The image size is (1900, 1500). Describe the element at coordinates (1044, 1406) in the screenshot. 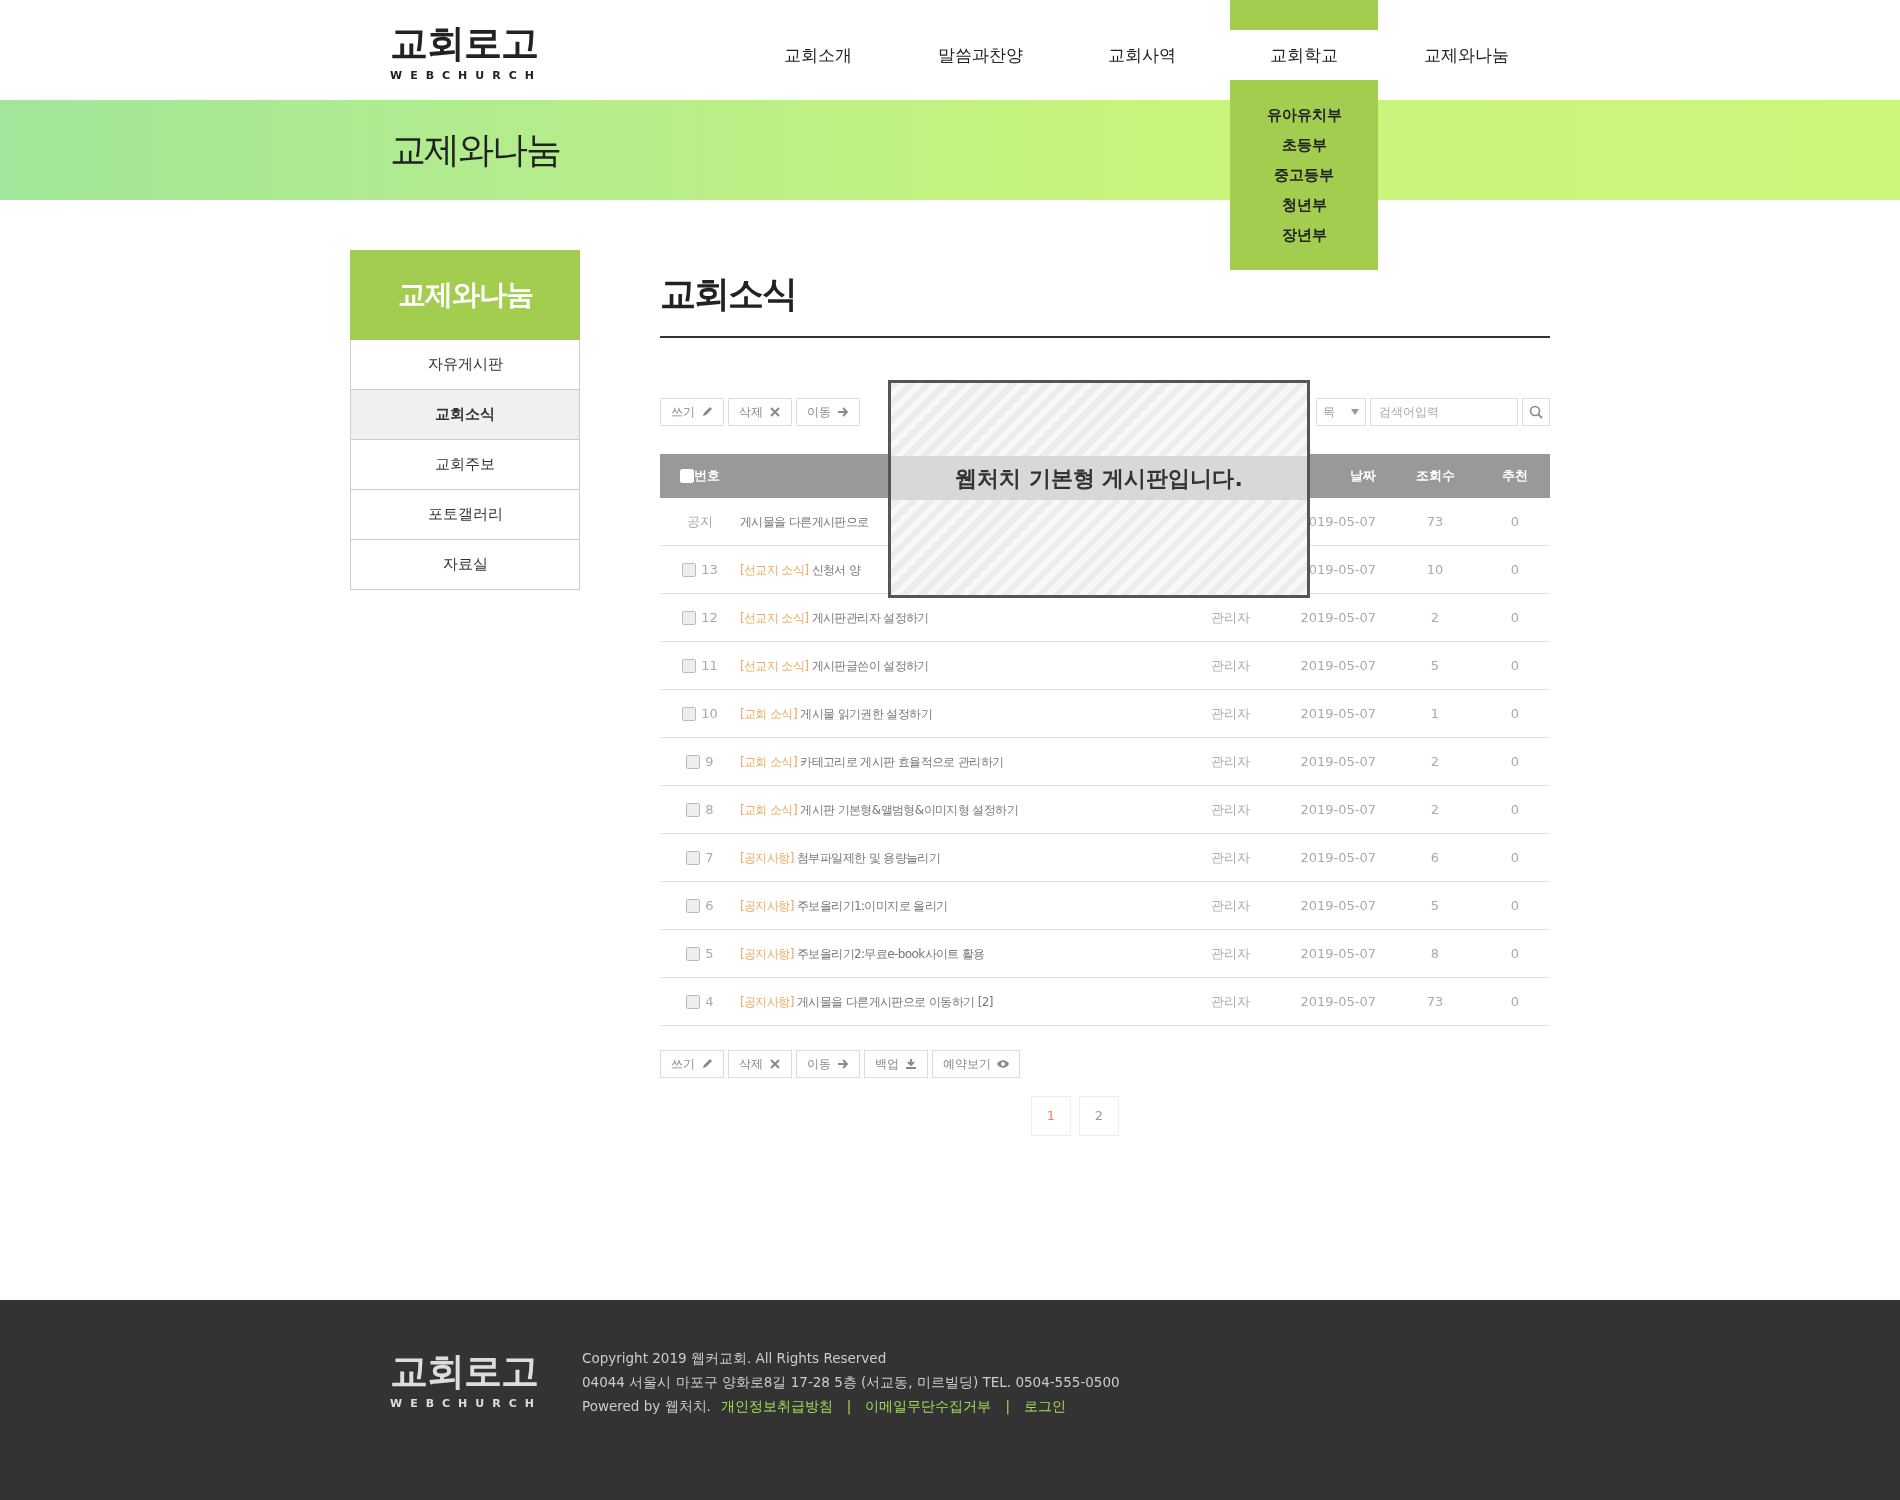

I see `footer-link: 로그인` at that location.